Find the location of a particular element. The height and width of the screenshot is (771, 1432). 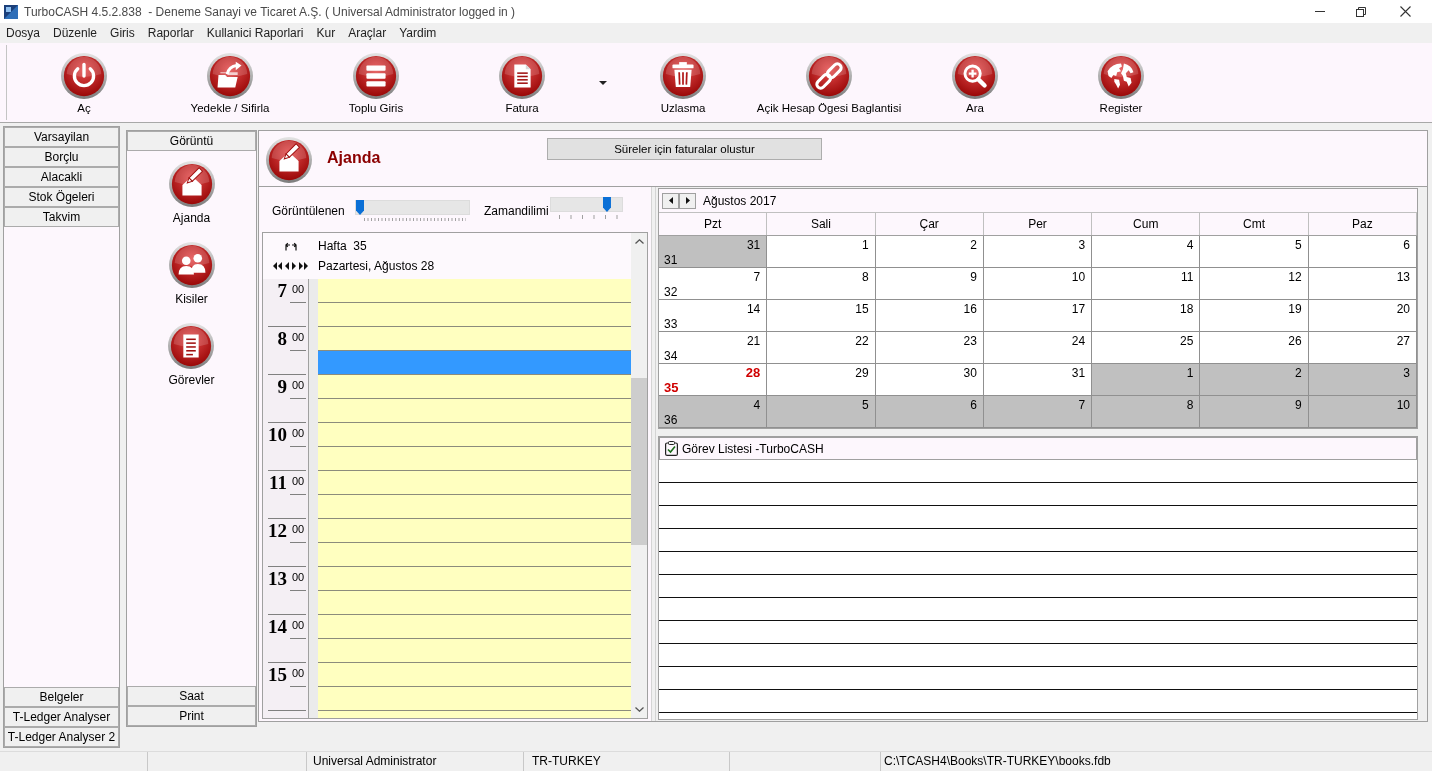

toolbar-button: Yedekle / Sifirla is located at coordinates (230, 84).